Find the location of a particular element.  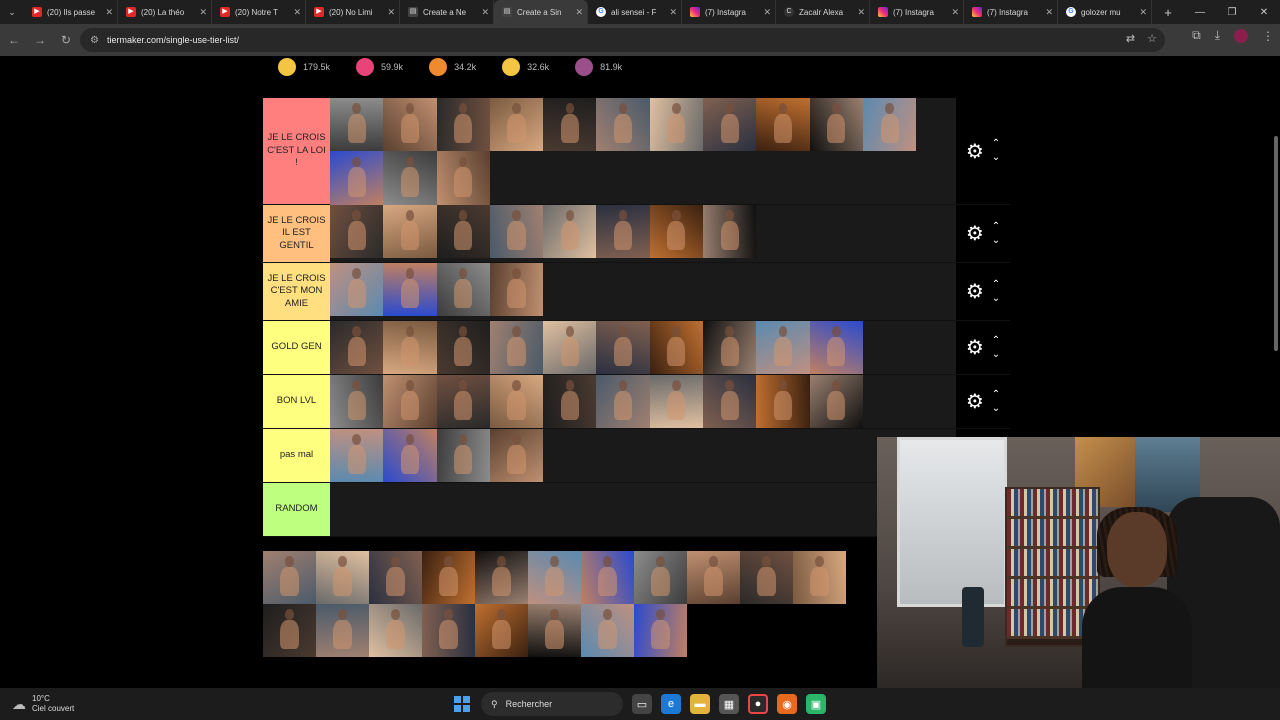

chrome-icon: ● is located at coordinates (758, 704).